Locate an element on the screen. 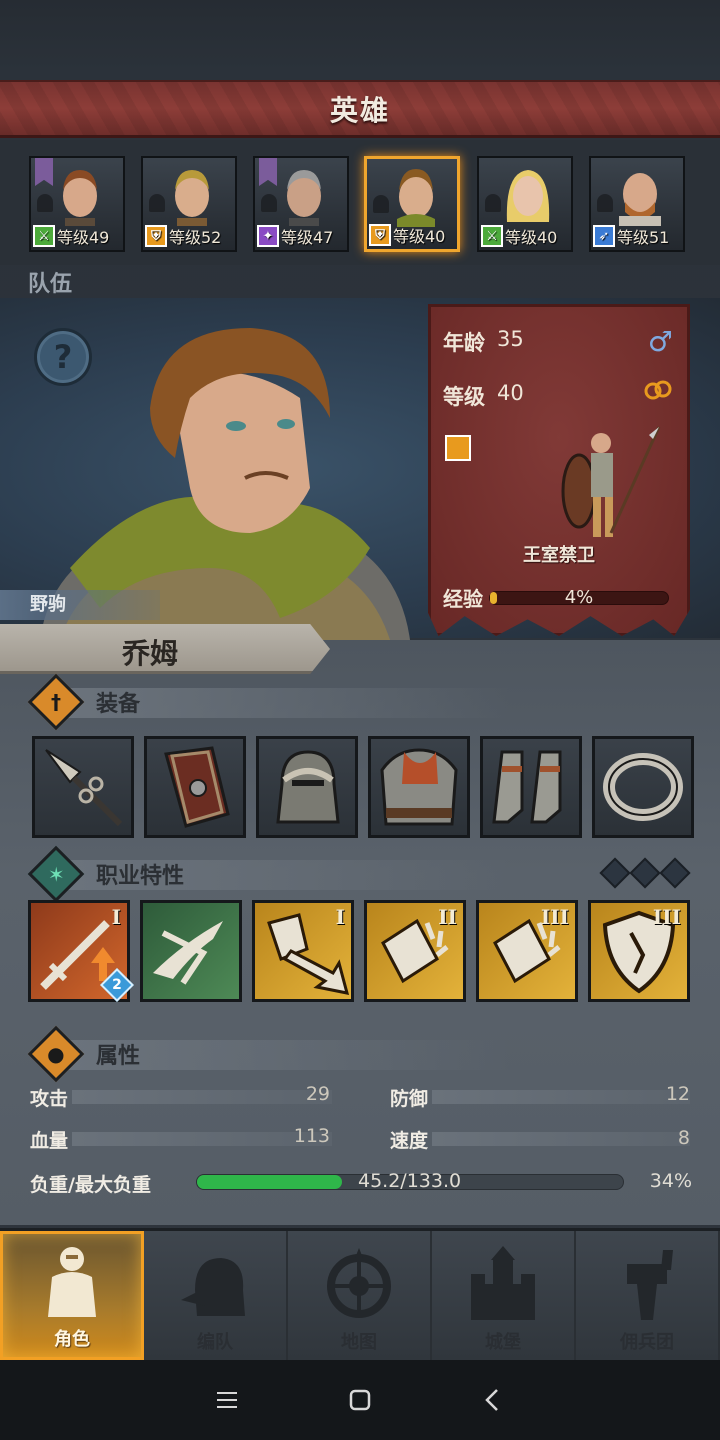 The height and width of the screenshot is (1440, 720). dash-icon is located at coordinates (188, 953).